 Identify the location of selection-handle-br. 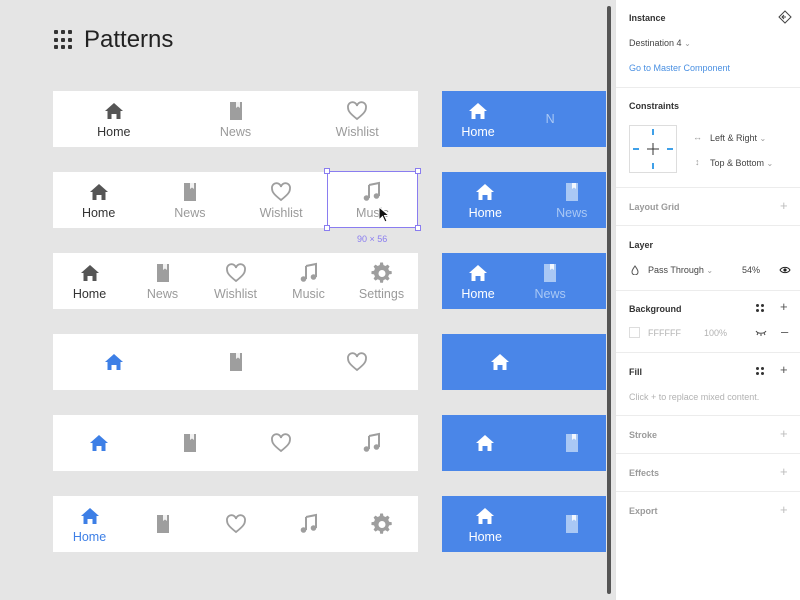
(418, 228).